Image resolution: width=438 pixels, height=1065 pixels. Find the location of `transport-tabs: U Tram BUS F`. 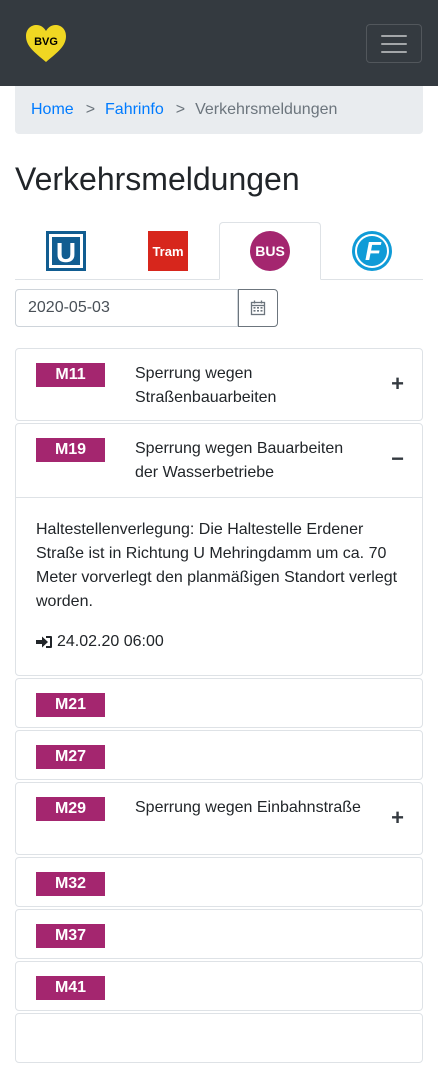

transport-tabs: U Tram BUS F is located at coordinates (219, 251).